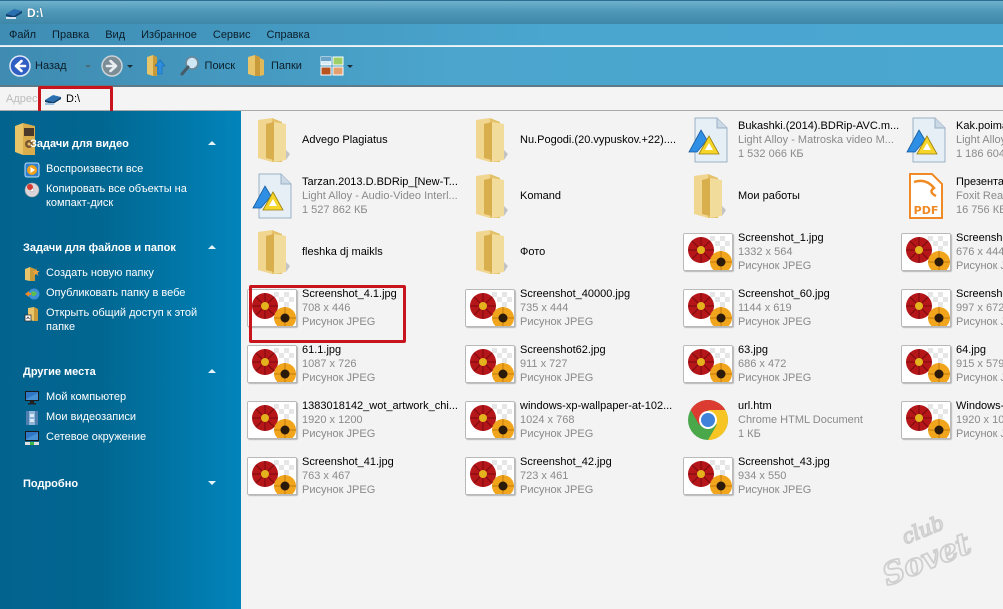  I want to click on back-history-dropdown, so click(87, 66).